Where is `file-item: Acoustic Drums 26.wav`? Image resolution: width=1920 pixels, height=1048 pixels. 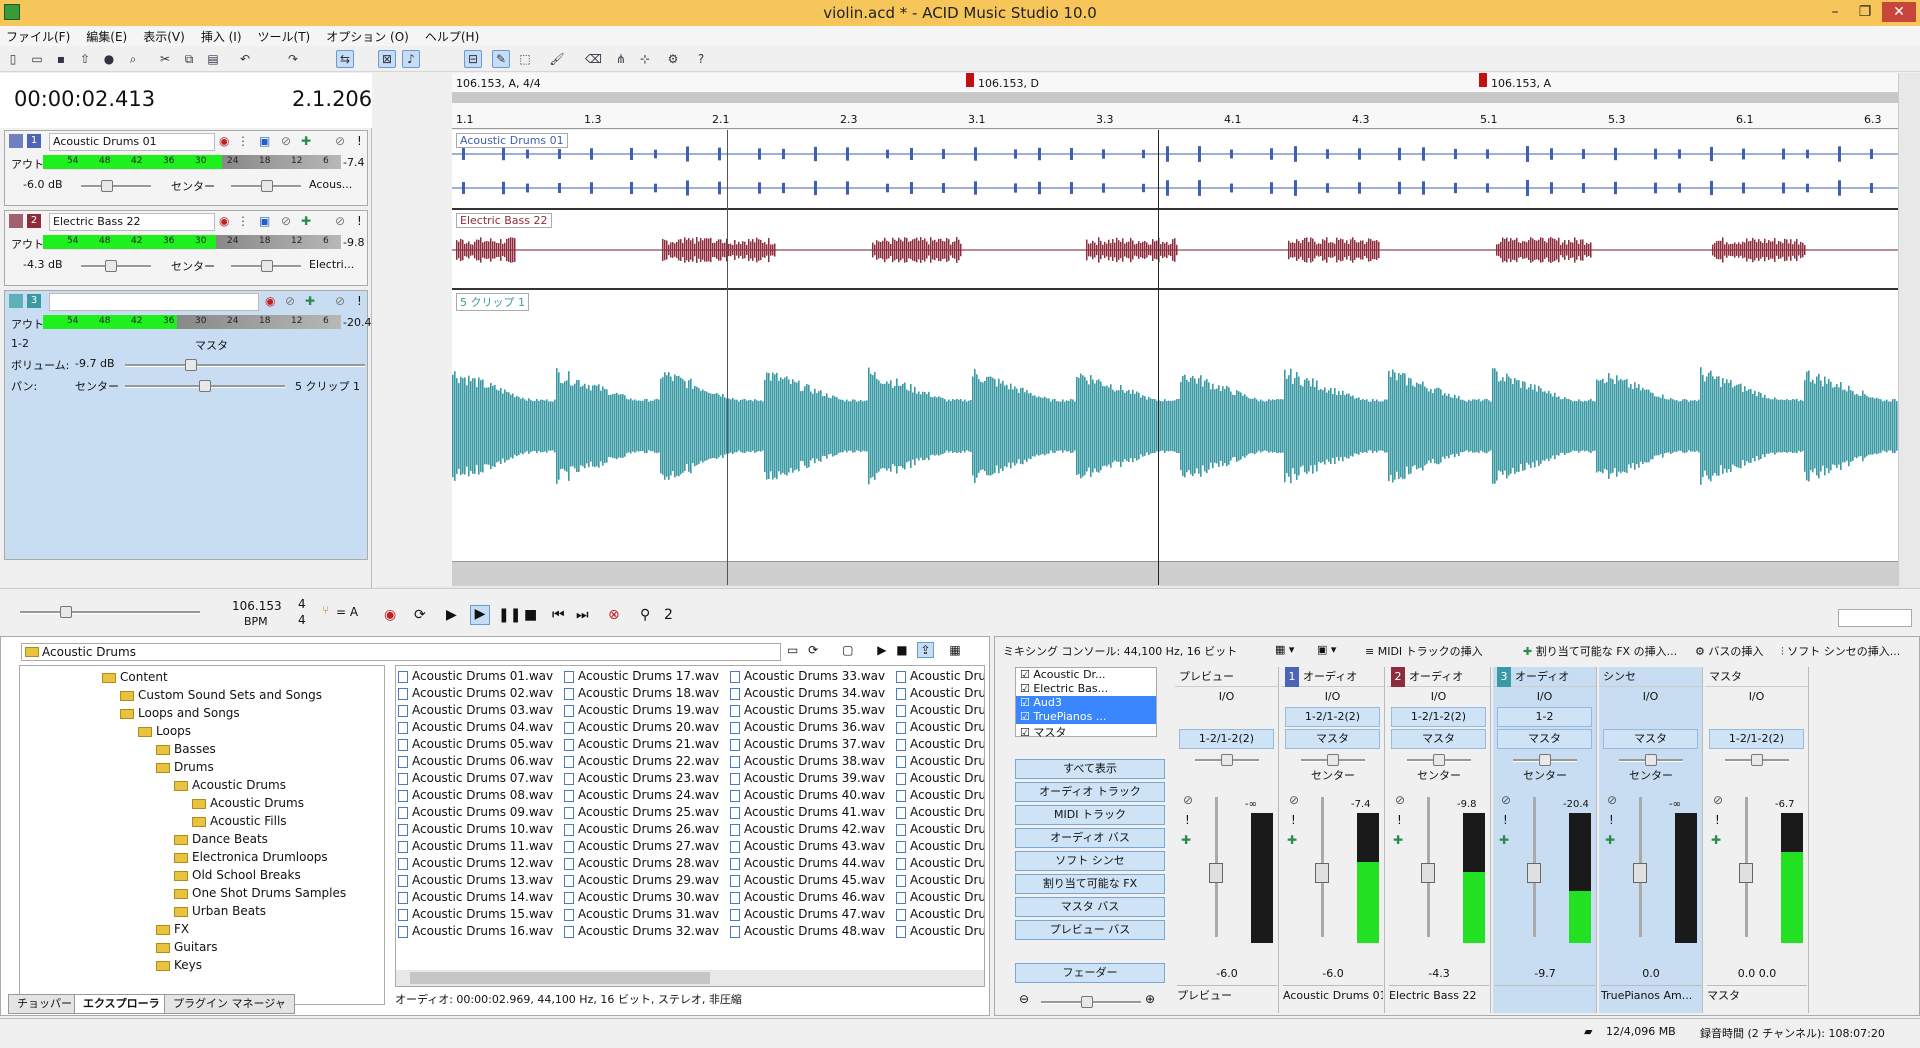
file-item: Acoustic Drums 26.wav is located at coordinates (646, 829).